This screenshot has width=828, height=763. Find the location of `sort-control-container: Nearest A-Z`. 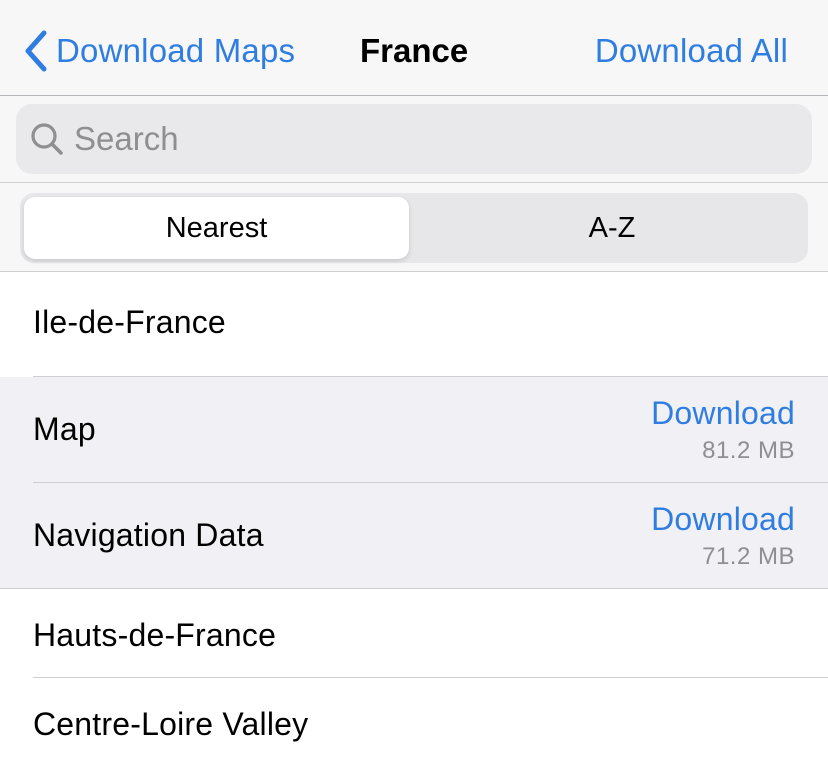

sort-control-container: Nearest A-Z is located at coordinates (414, 227).